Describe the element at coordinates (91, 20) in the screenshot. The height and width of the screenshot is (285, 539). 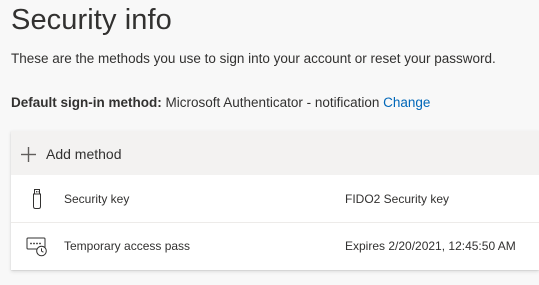
I see `page-title: Security info` at that location.